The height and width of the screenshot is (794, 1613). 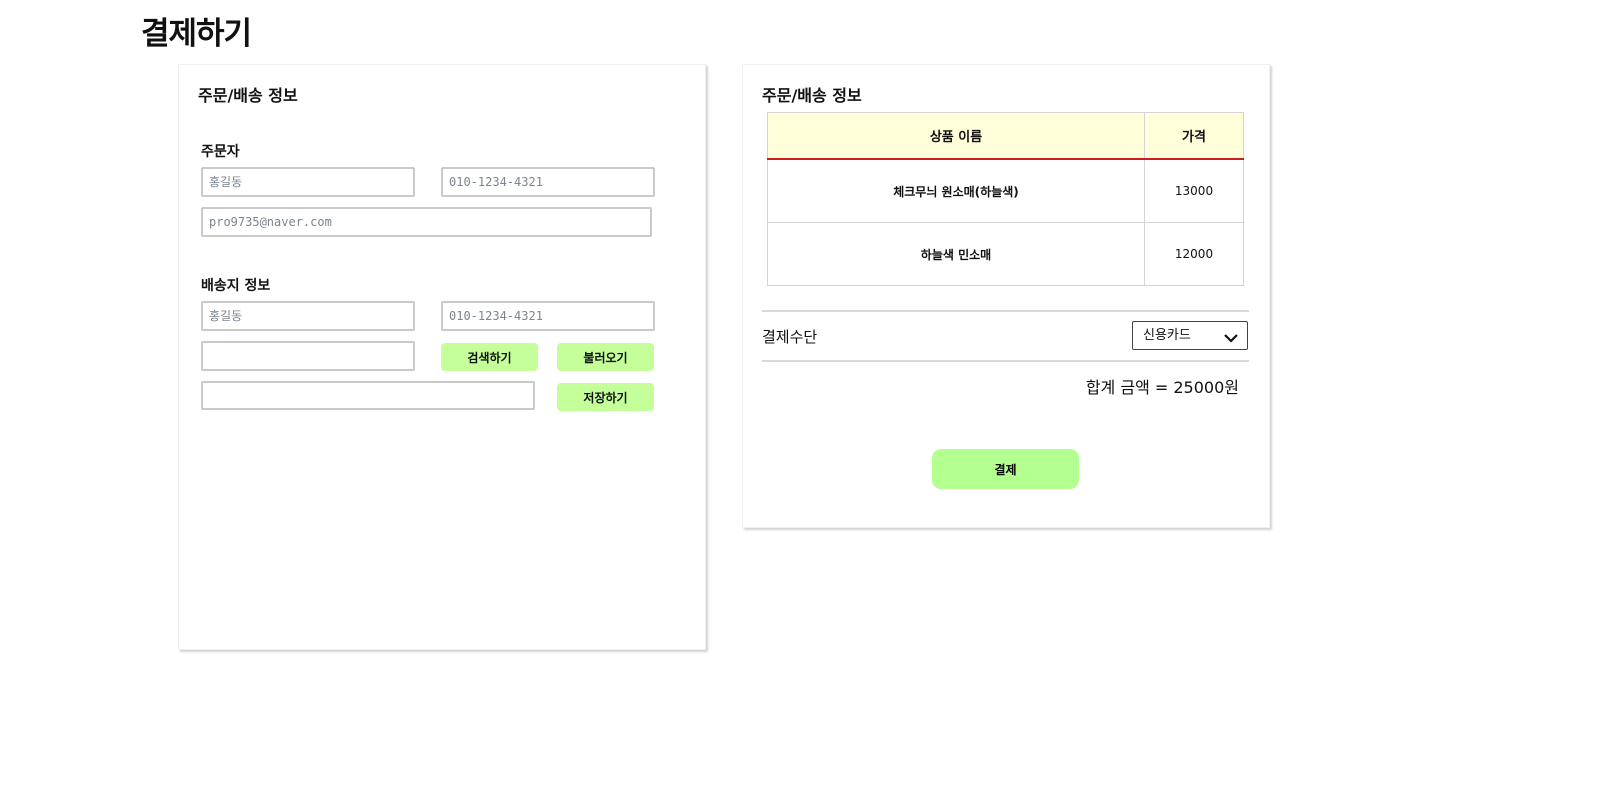 What do you see at coordinates (1167, 335) in the screenshot?
I see `payment-method-value: 신용카드` at bounding box center [1167, 335].